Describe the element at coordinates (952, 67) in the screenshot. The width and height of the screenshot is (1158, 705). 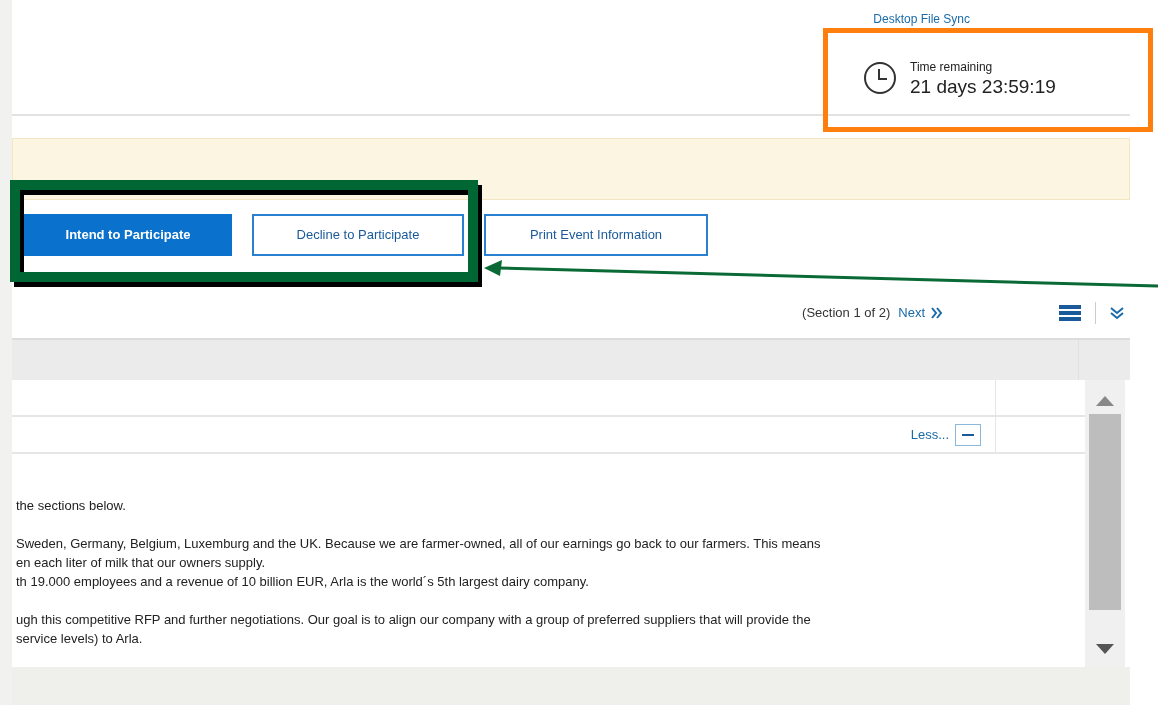
I see `time-remaining-label: Time remaining` at that location.